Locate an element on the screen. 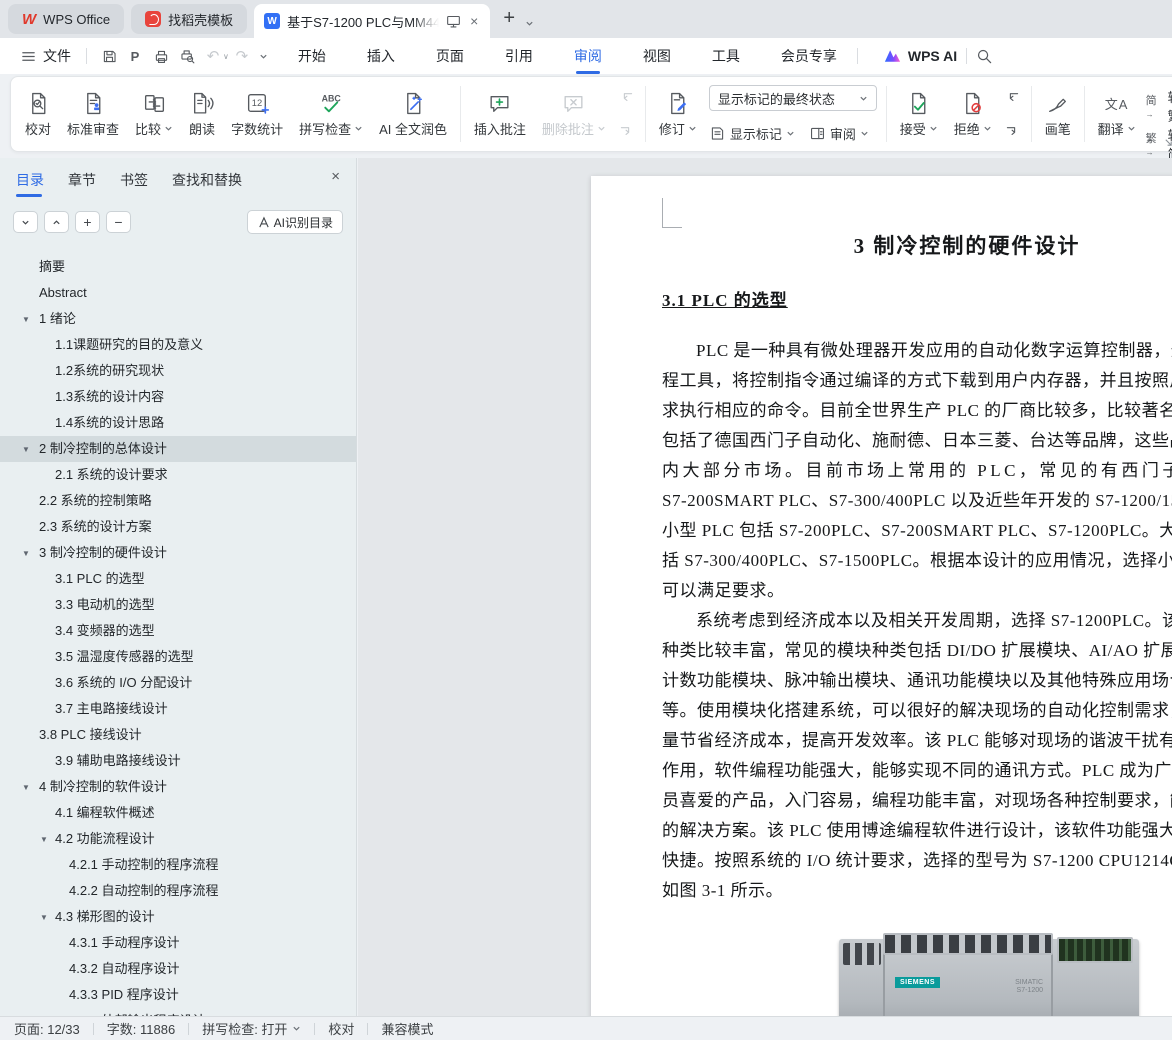  spell-check-button: ABC 拼写检查 is located at coordinates (331, 114).